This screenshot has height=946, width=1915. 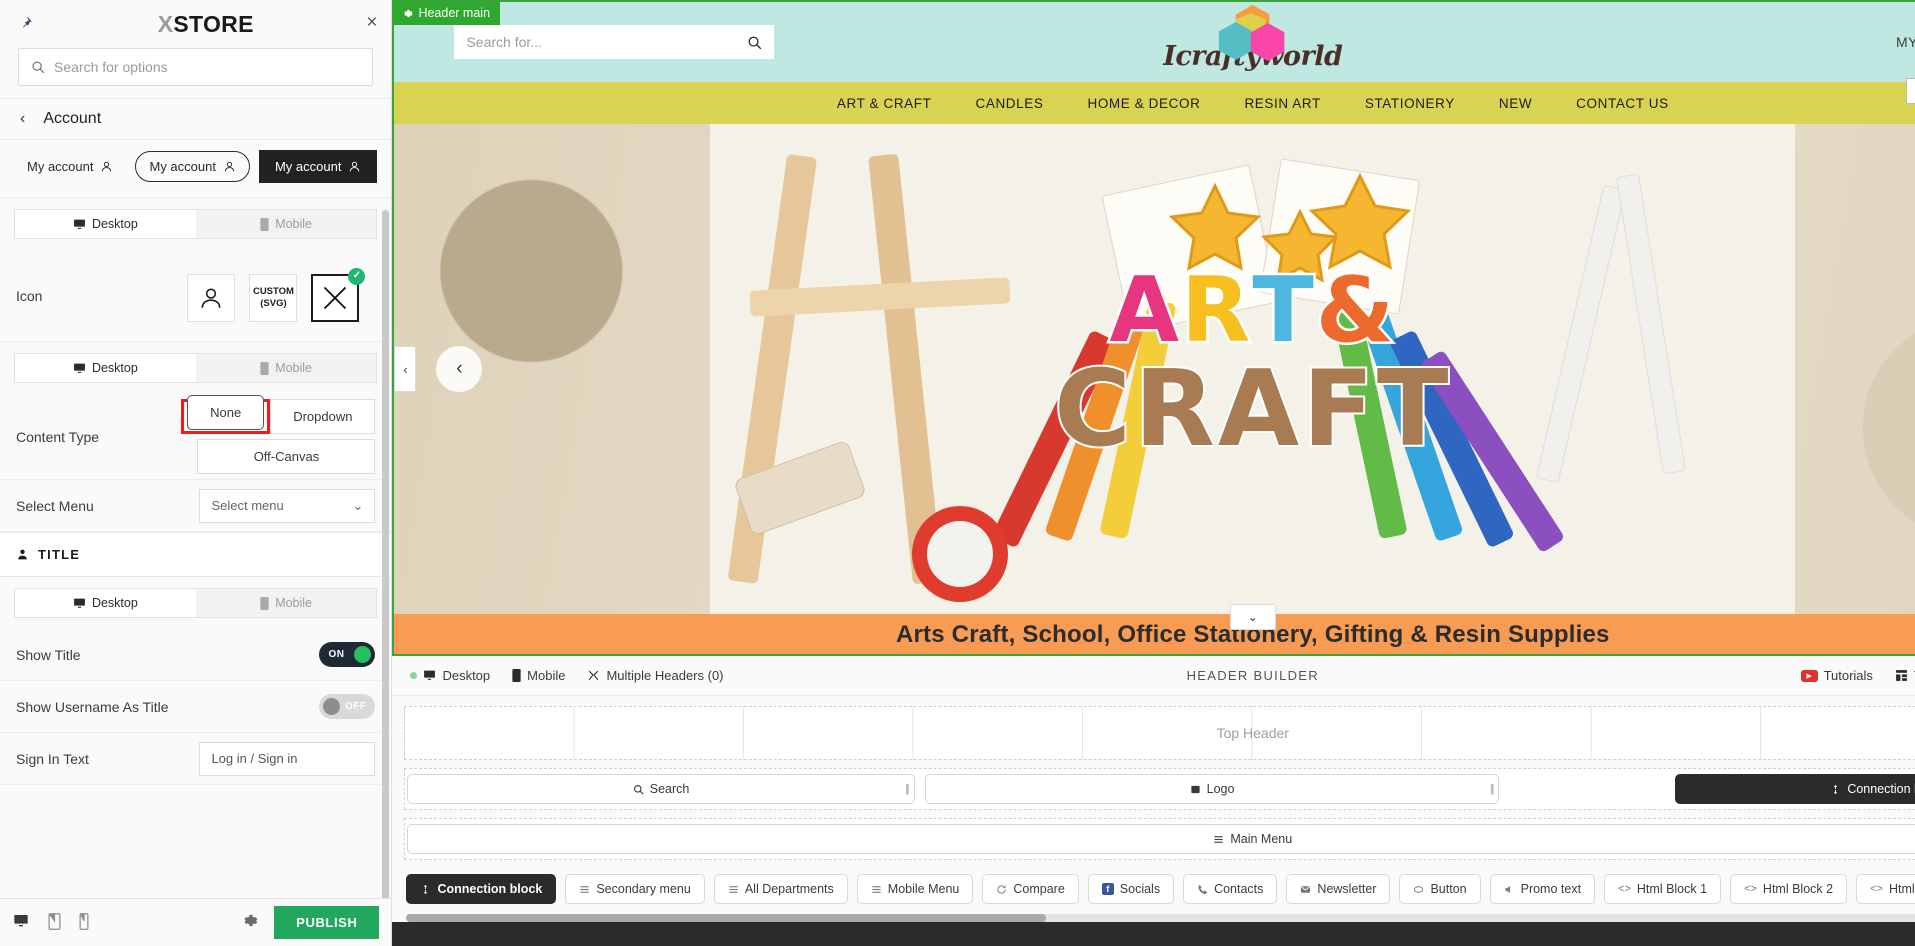 I want to click on compare-icon, so click(x=1001, y=889).